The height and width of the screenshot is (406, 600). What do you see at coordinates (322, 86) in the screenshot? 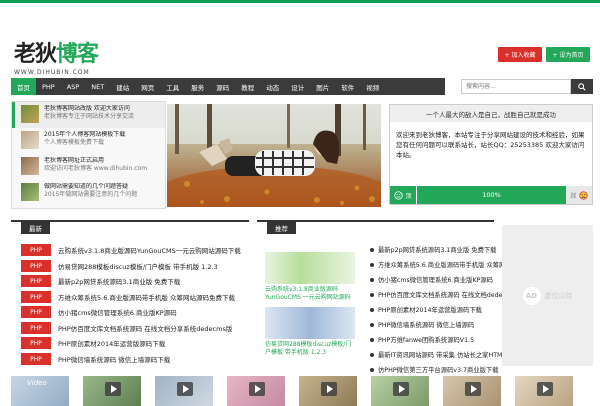
I see `nav-item-12: 图片` at bounding box center [322, 86].